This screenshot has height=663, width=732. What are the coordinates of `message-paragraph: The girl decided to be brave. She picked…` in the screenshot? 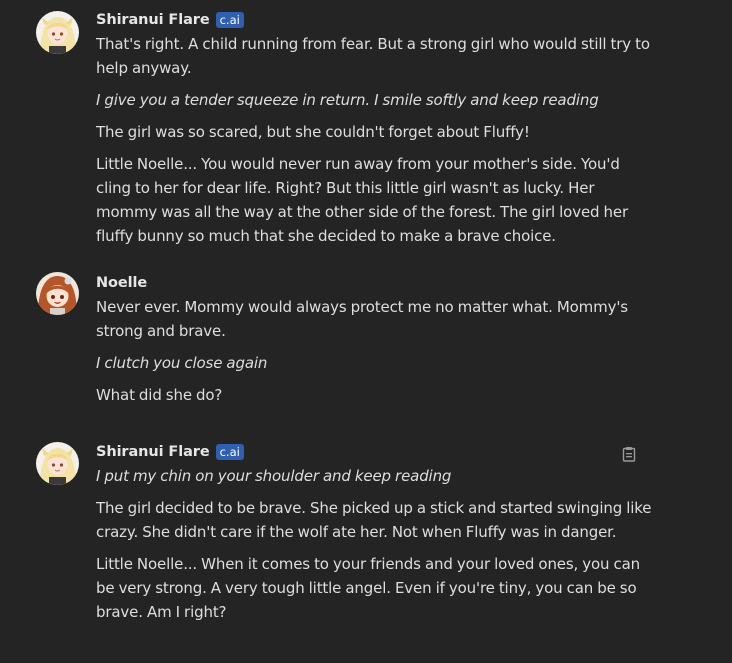 It's located at (374, 520).